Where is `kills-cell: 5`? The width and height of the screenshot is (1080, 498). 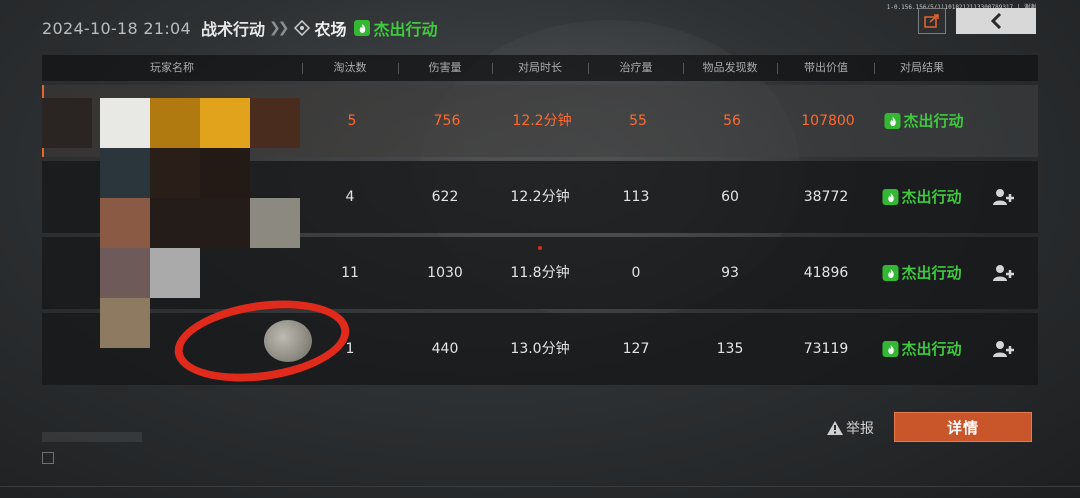 kills-cell: 5 is located at coordinates (352, 121).